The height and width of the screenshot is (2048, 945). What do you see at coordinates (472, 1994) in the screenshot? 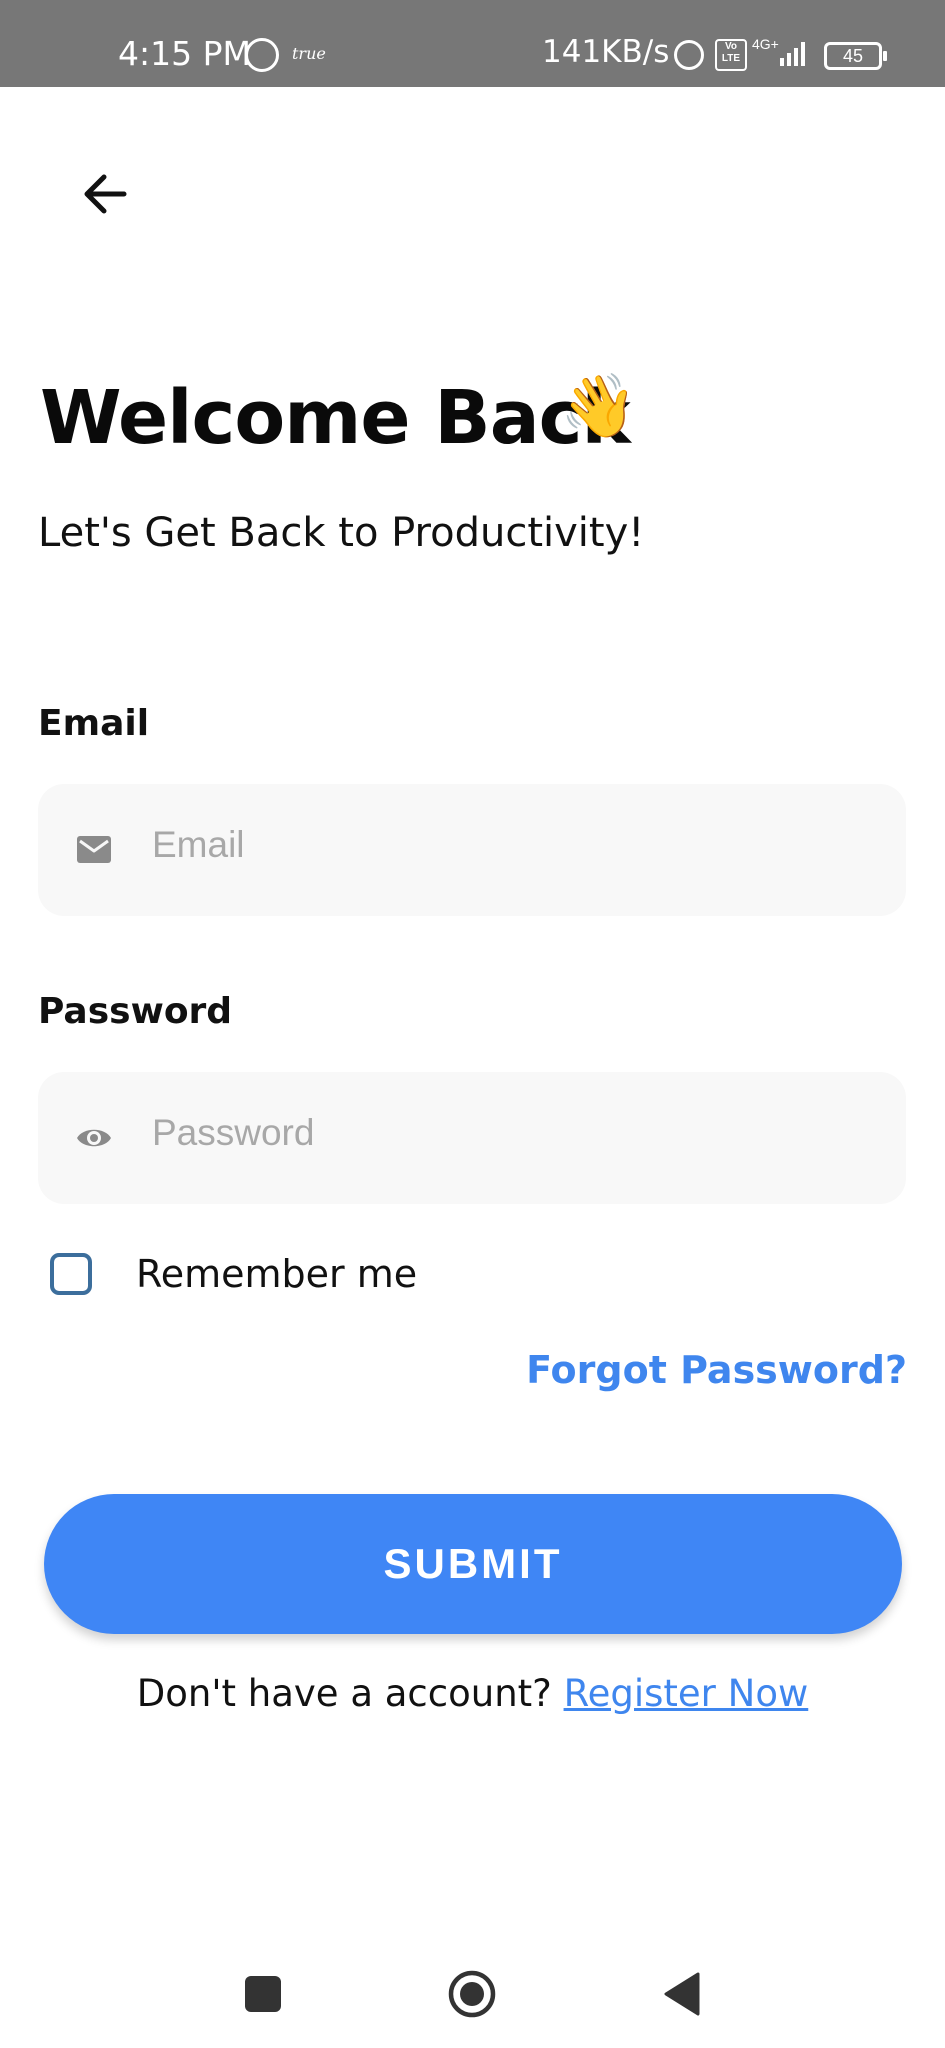
I see `home-button` at bounding box center [472, 1994].